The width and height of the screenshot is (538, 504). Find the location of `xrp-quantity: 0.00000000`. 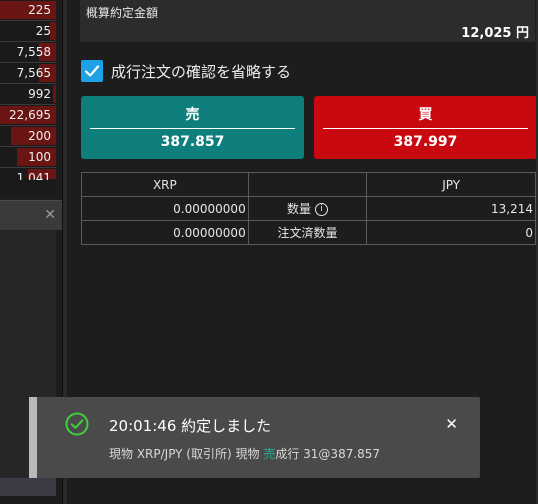

xrp-quantity: 0.00000000 is located at coordinates (165, 208).